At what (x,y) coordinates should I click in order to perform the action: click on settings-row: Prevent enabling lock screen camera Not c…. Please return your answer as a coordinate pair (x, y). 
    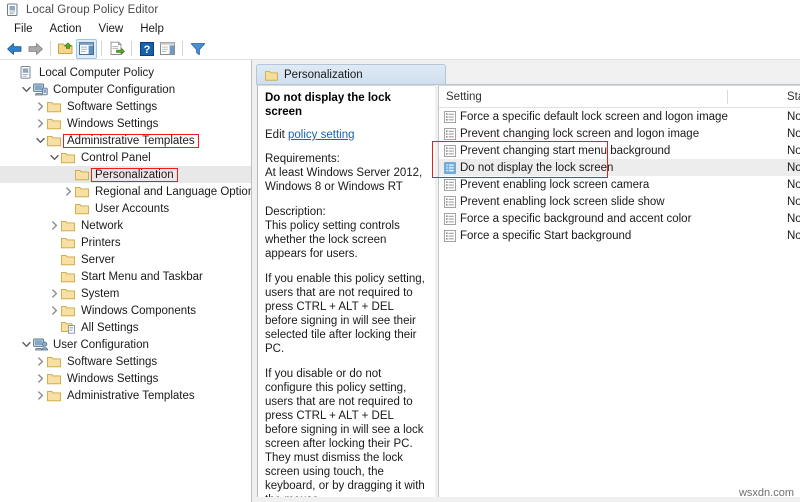
    Looking at the image, I should click on (619, 184).